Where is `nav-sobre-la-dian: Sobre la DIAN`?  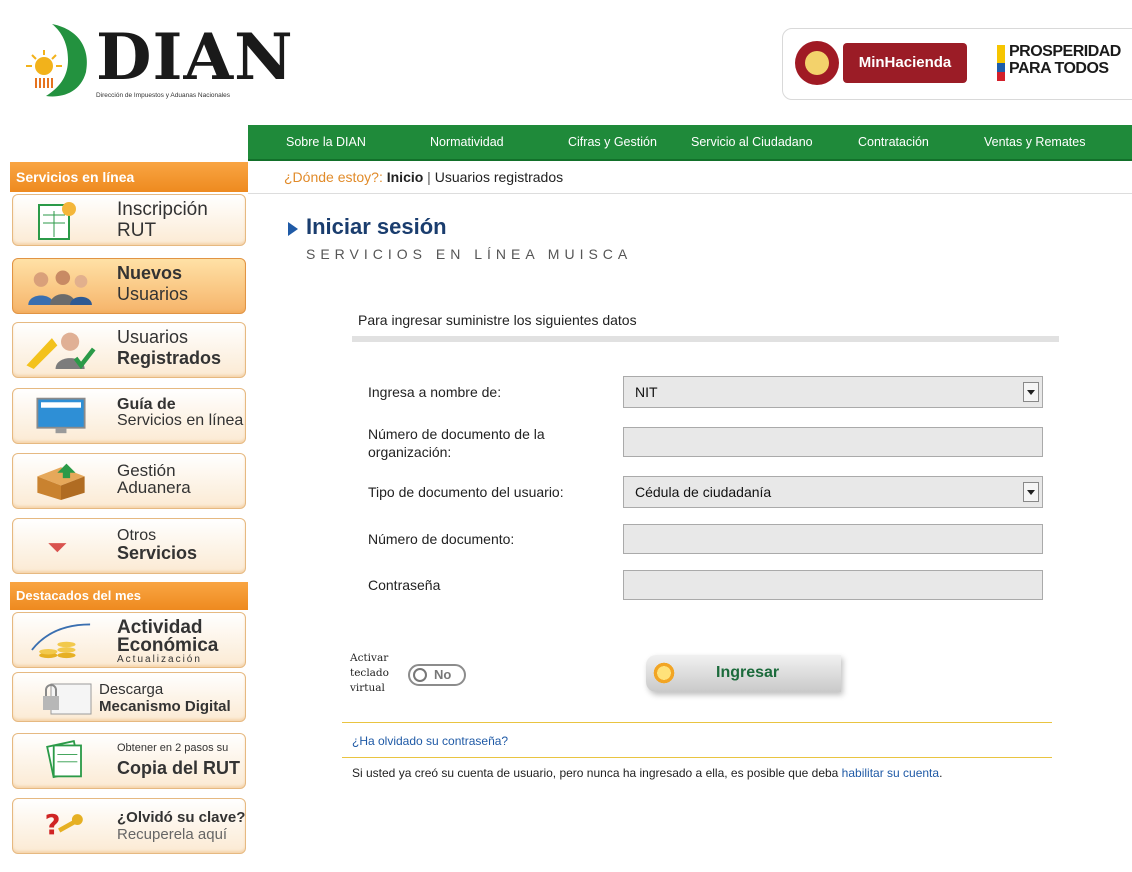
nav-sobre-la-dian: Sobre la DIAN is located at coordinates (326, 142).